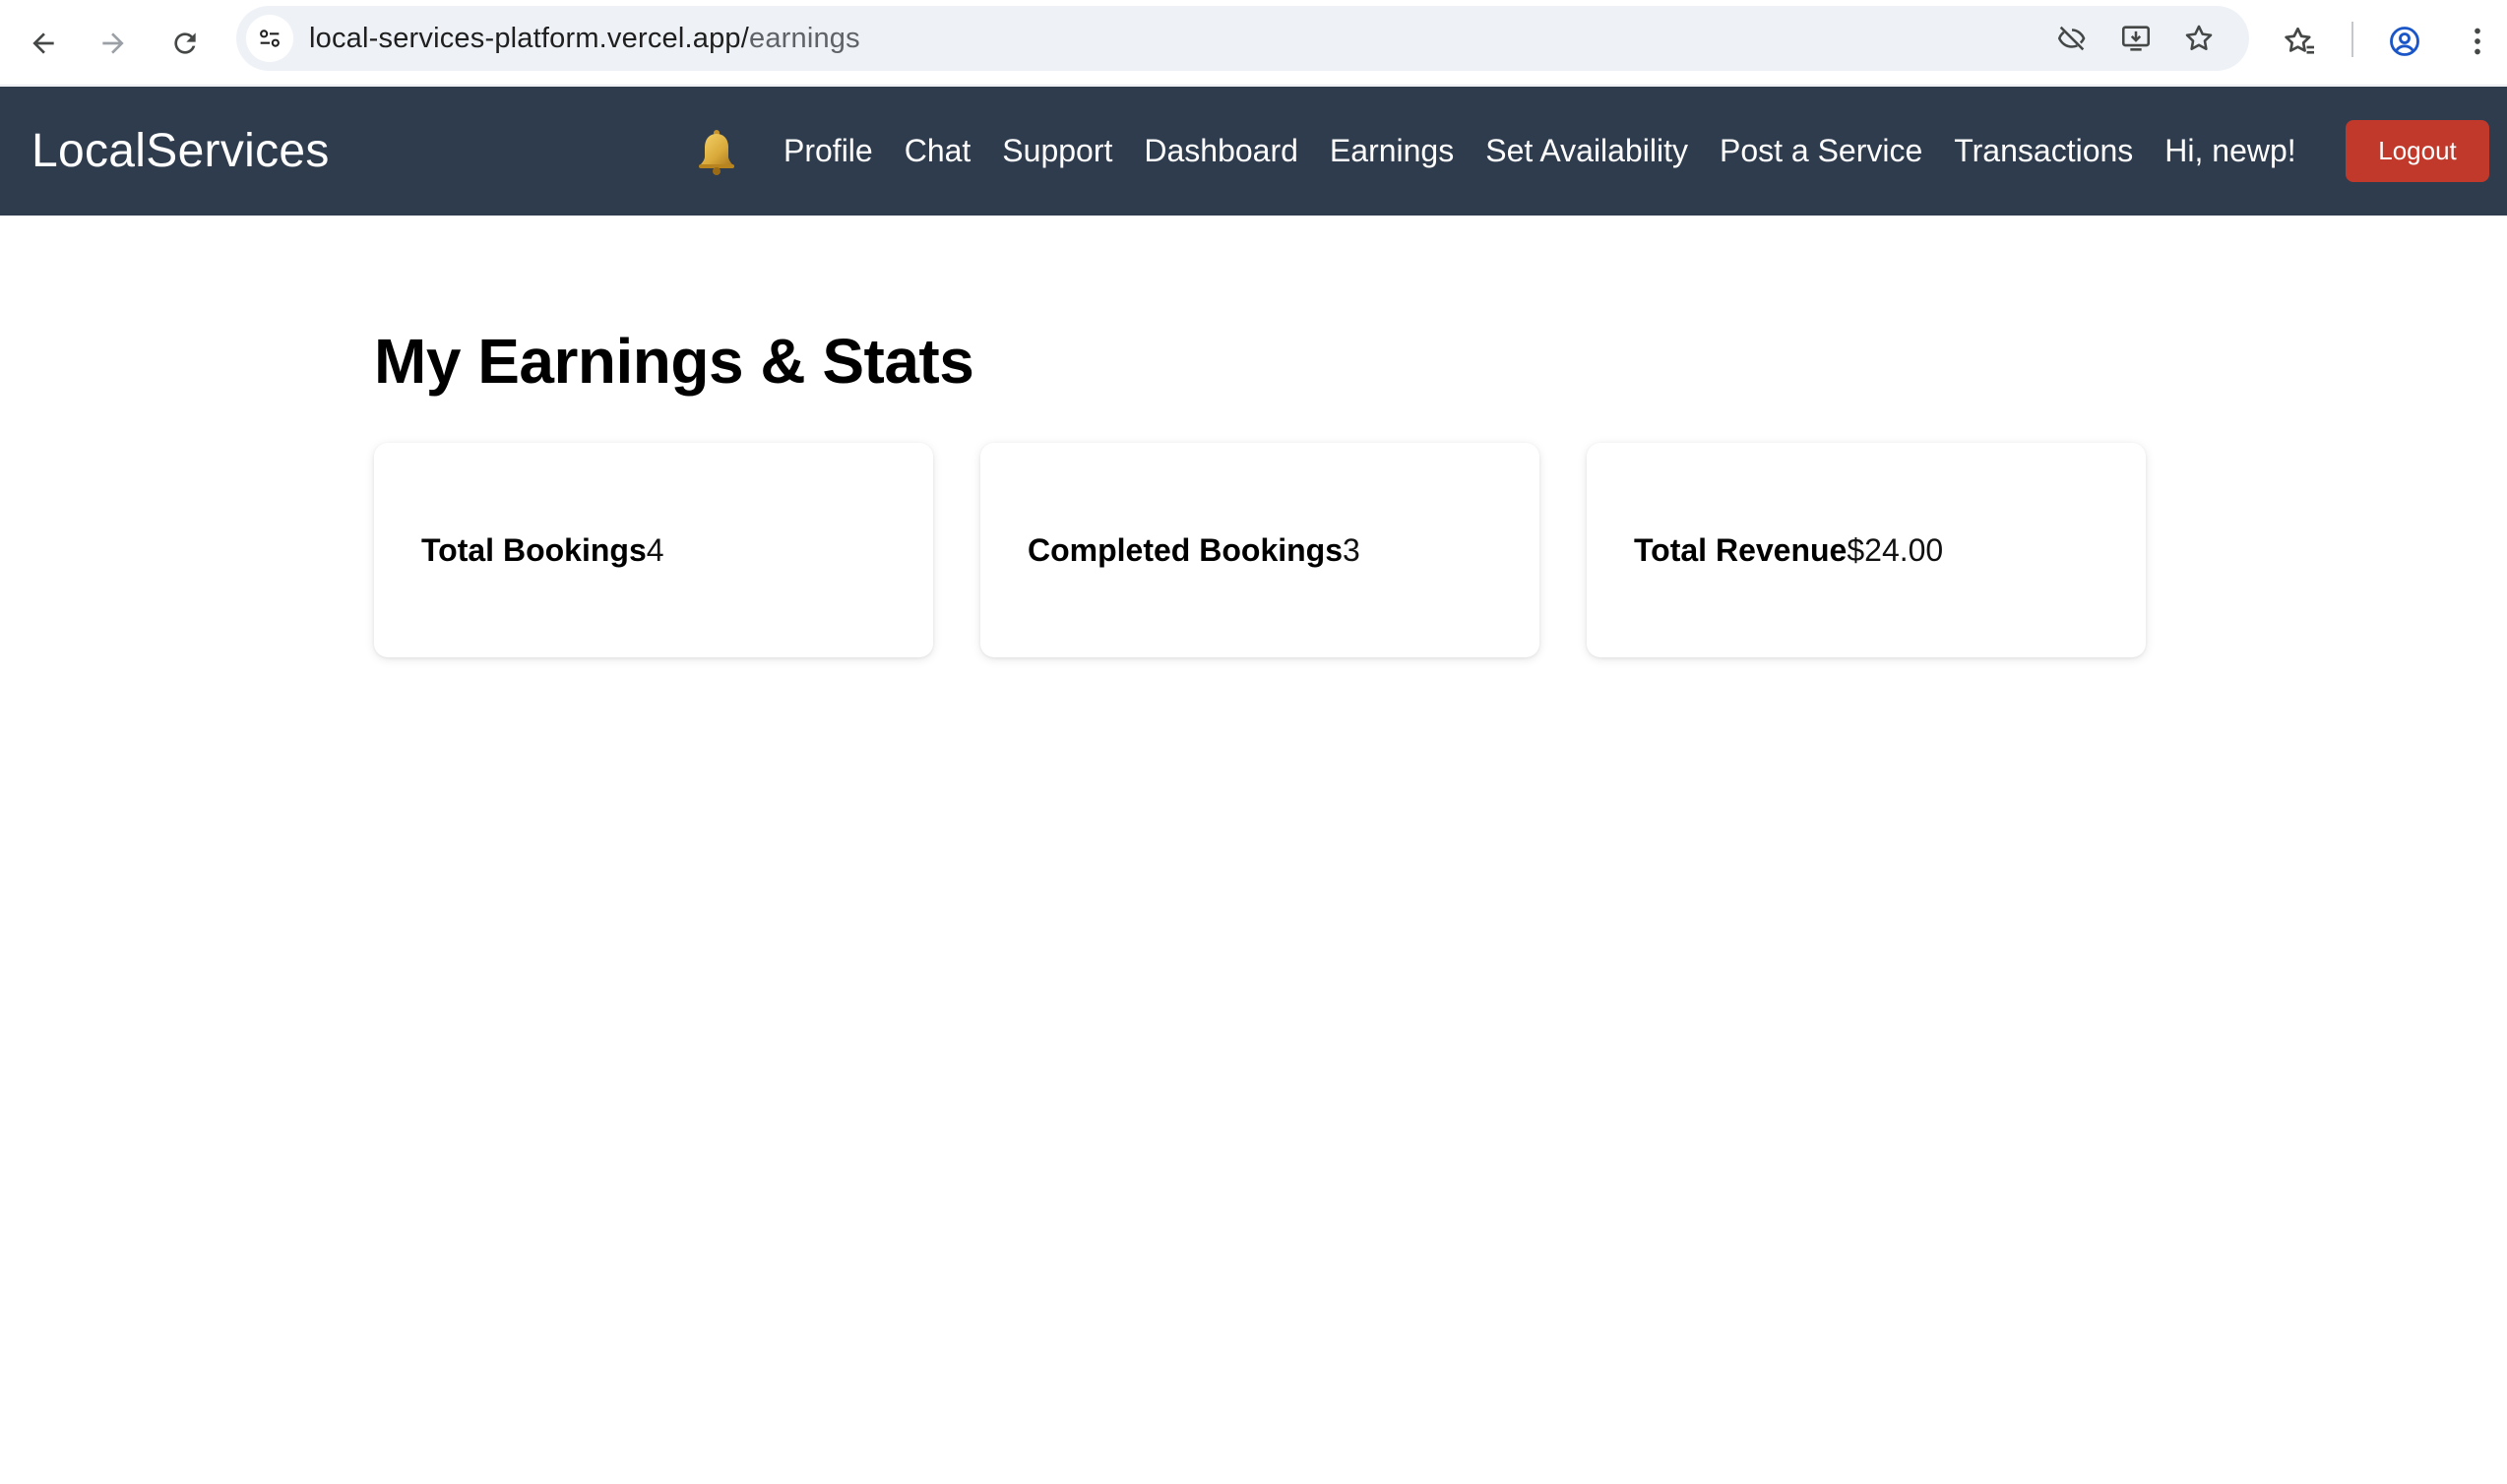 The width and height of the screenshot is (2507, 1484). I want to click on stat-label: Total Revenue, so click(1741, 550).